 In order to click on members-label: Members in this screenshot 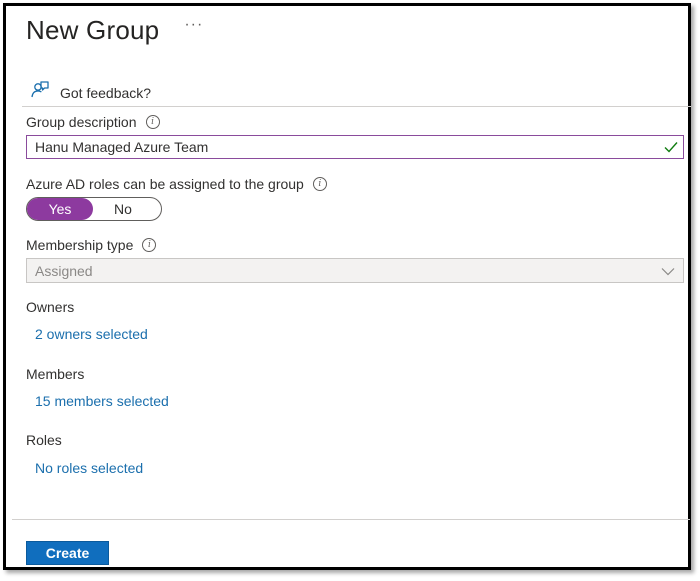, I will do `click(55, 374)`.